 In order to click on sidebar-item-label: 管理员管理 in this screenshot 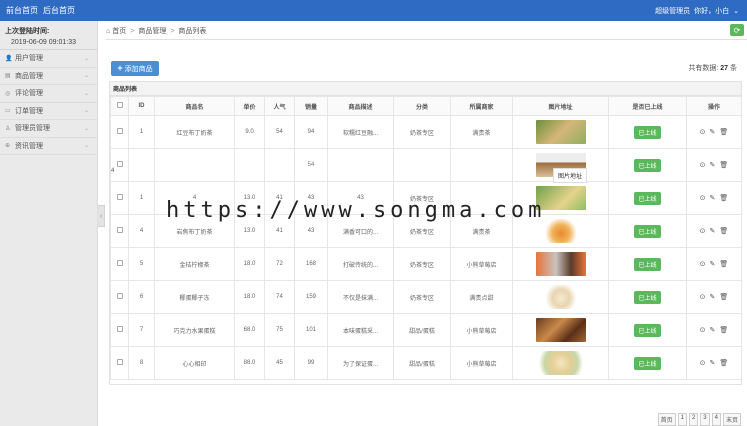, I will do `click(32, 129)`.